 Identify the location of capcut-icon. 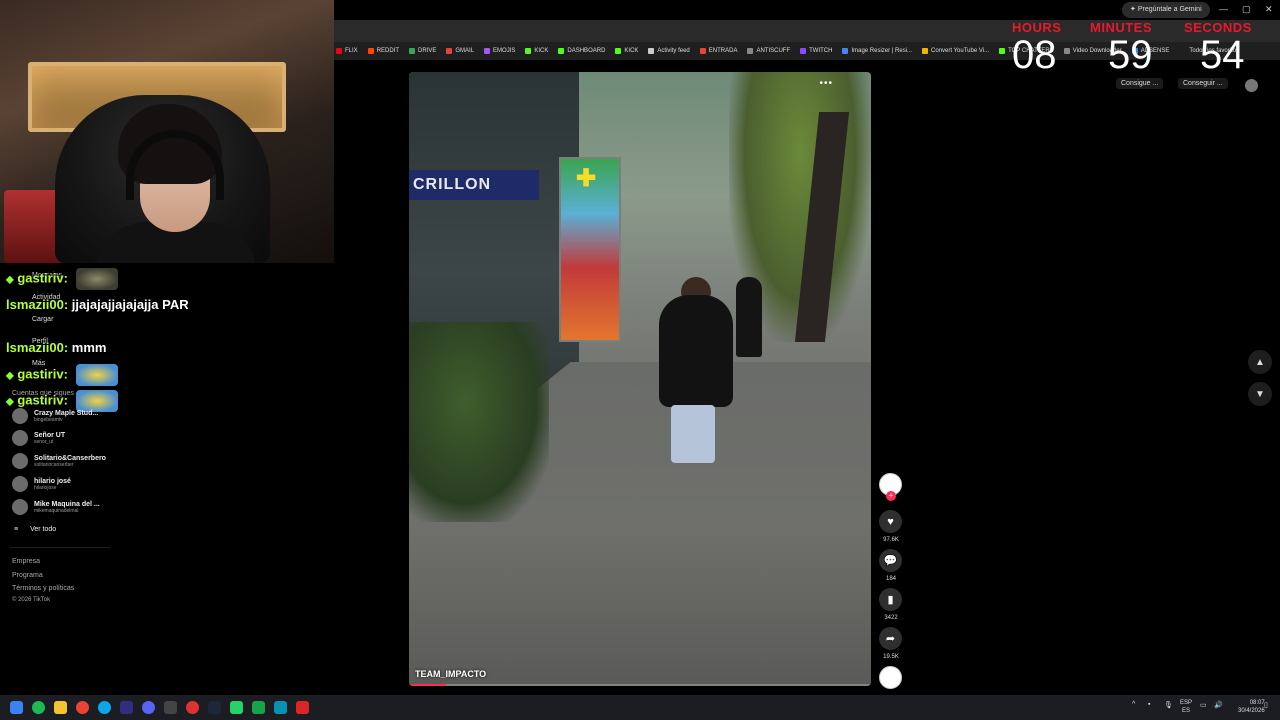
(280, 707).